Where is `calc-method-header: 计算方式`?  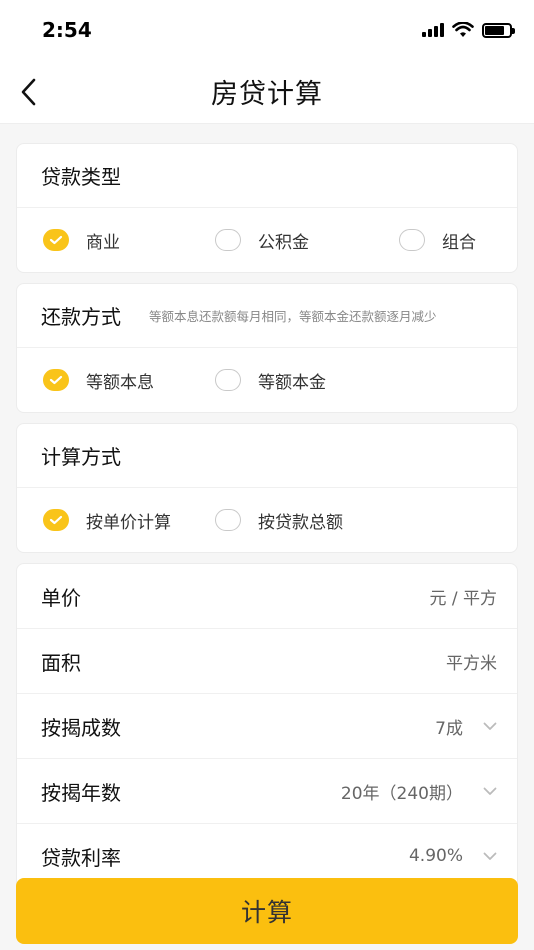
calc-method-header: 计算方式 is located at coordinates (267, 456).